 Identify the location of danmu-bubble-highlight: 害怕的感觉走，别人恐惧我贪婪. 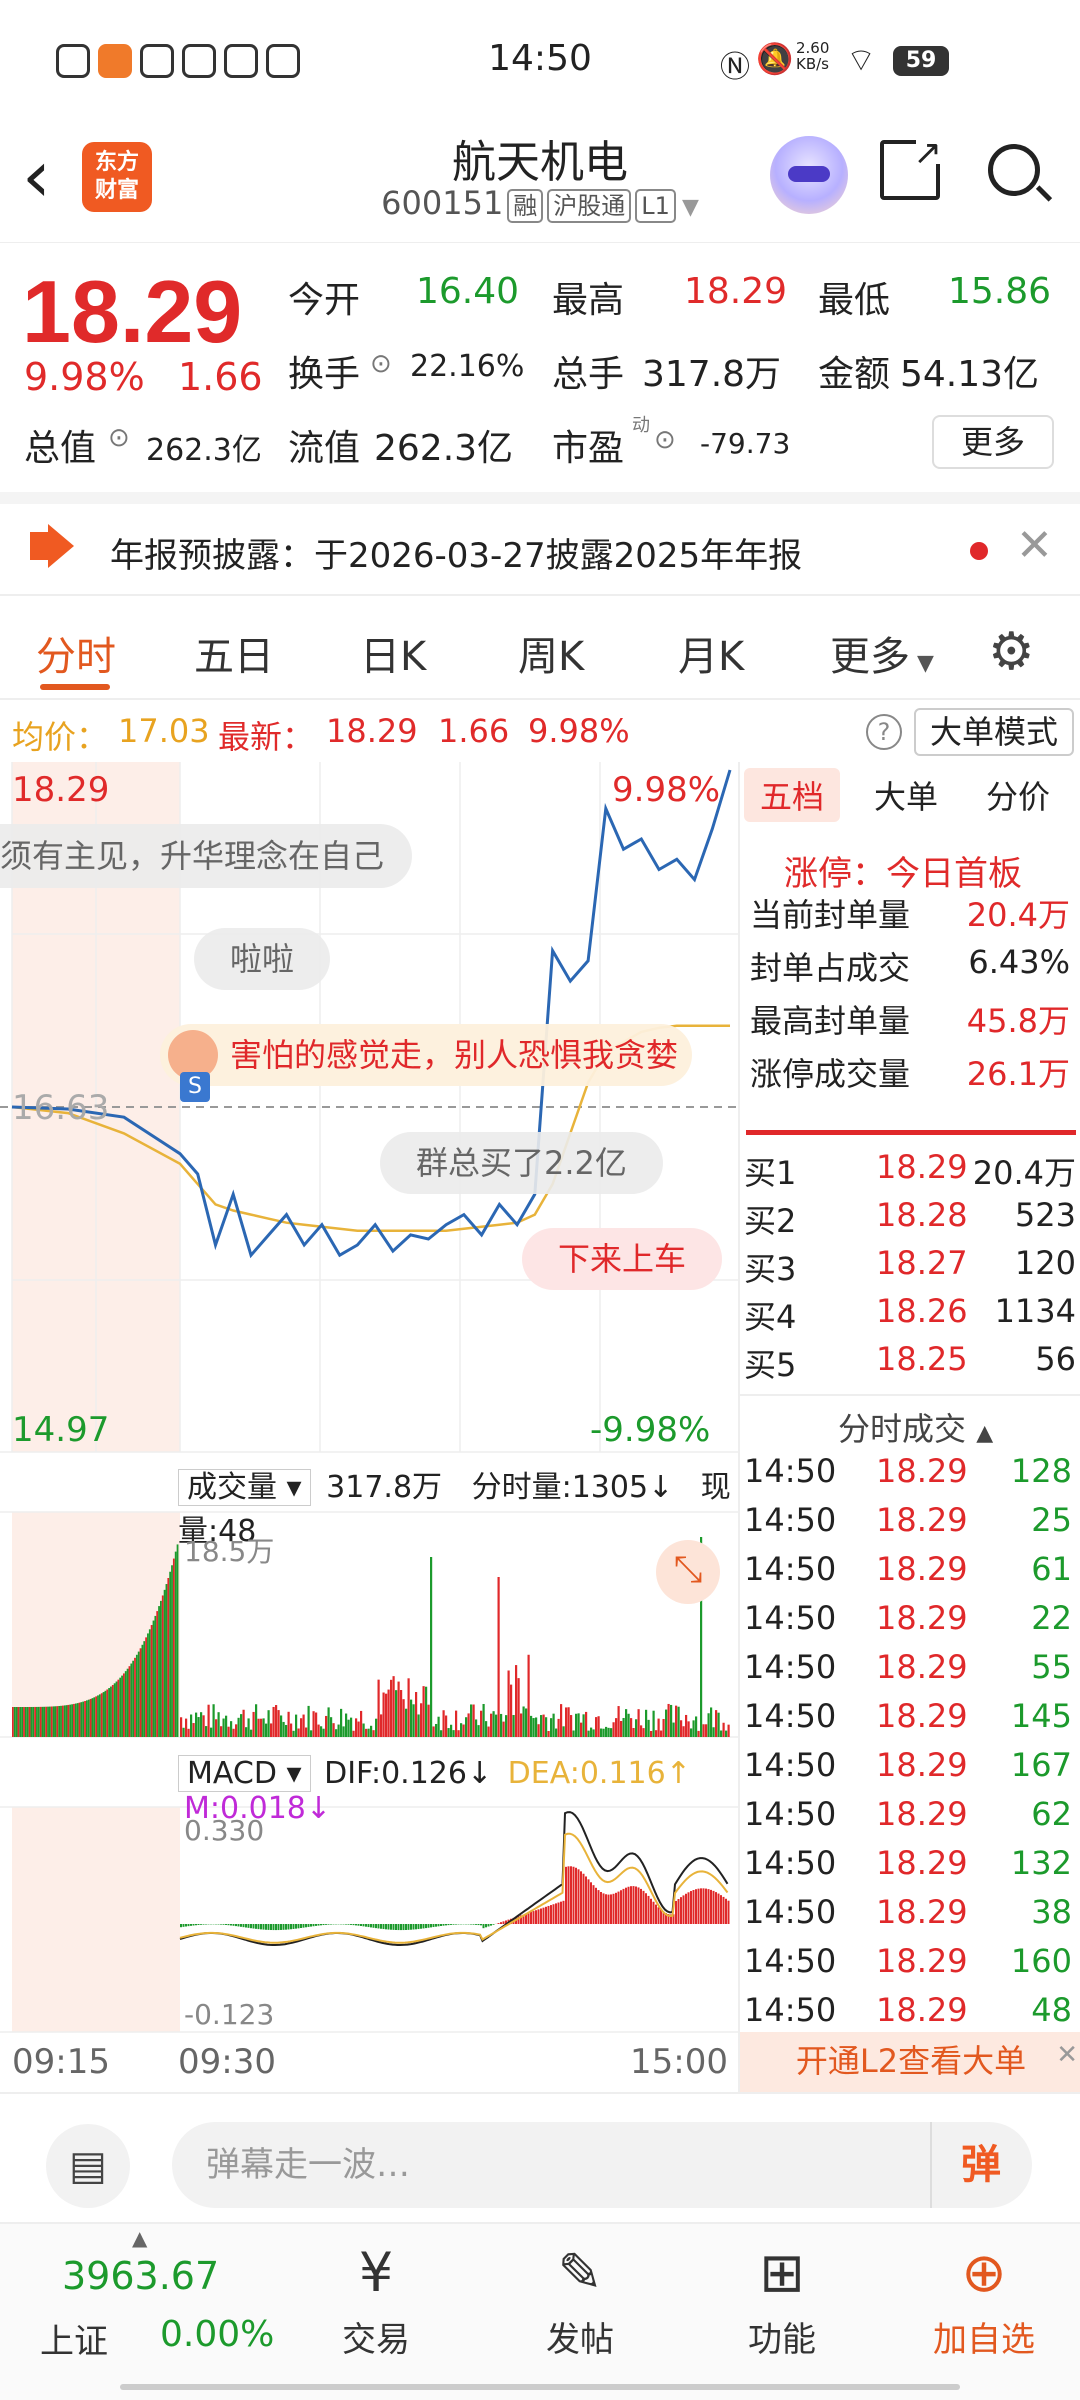
(426, 1055).